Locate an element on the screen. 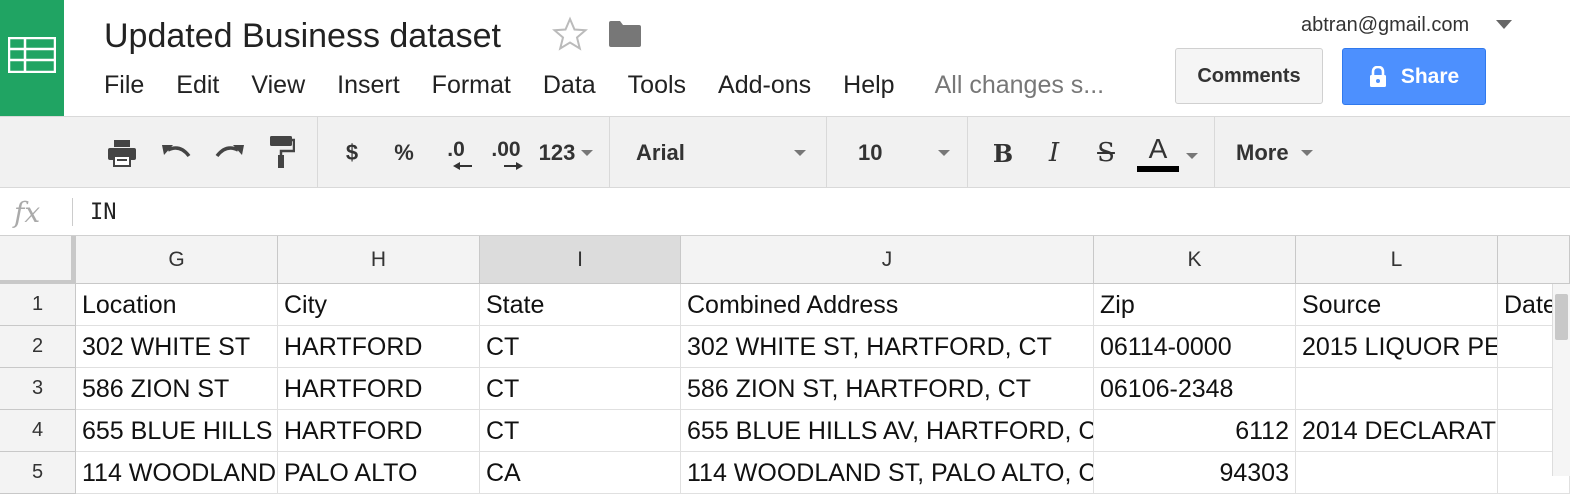 Image resolution: width=1570 pixels, height=494 pixels. cell-l2: 2015 LIQUOR PERMITS is located at coordinates (1397, 347).